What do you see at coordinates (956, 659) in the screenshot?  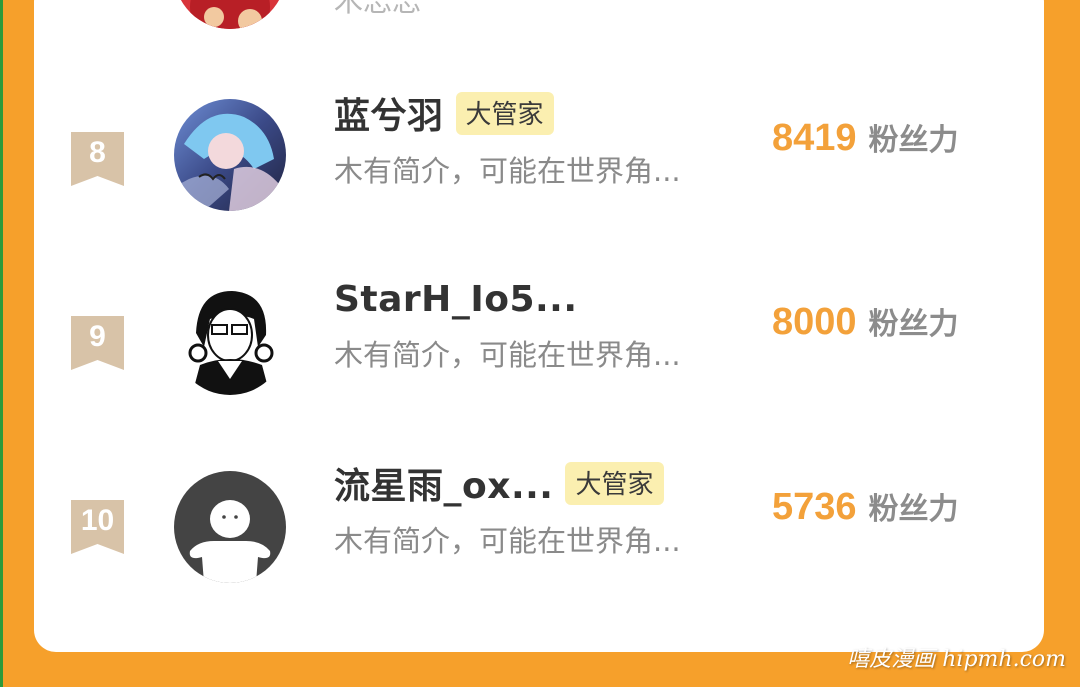 I see `watermark: 嘻皮漫画 hipmh.com` at bounding box center [956, 659].